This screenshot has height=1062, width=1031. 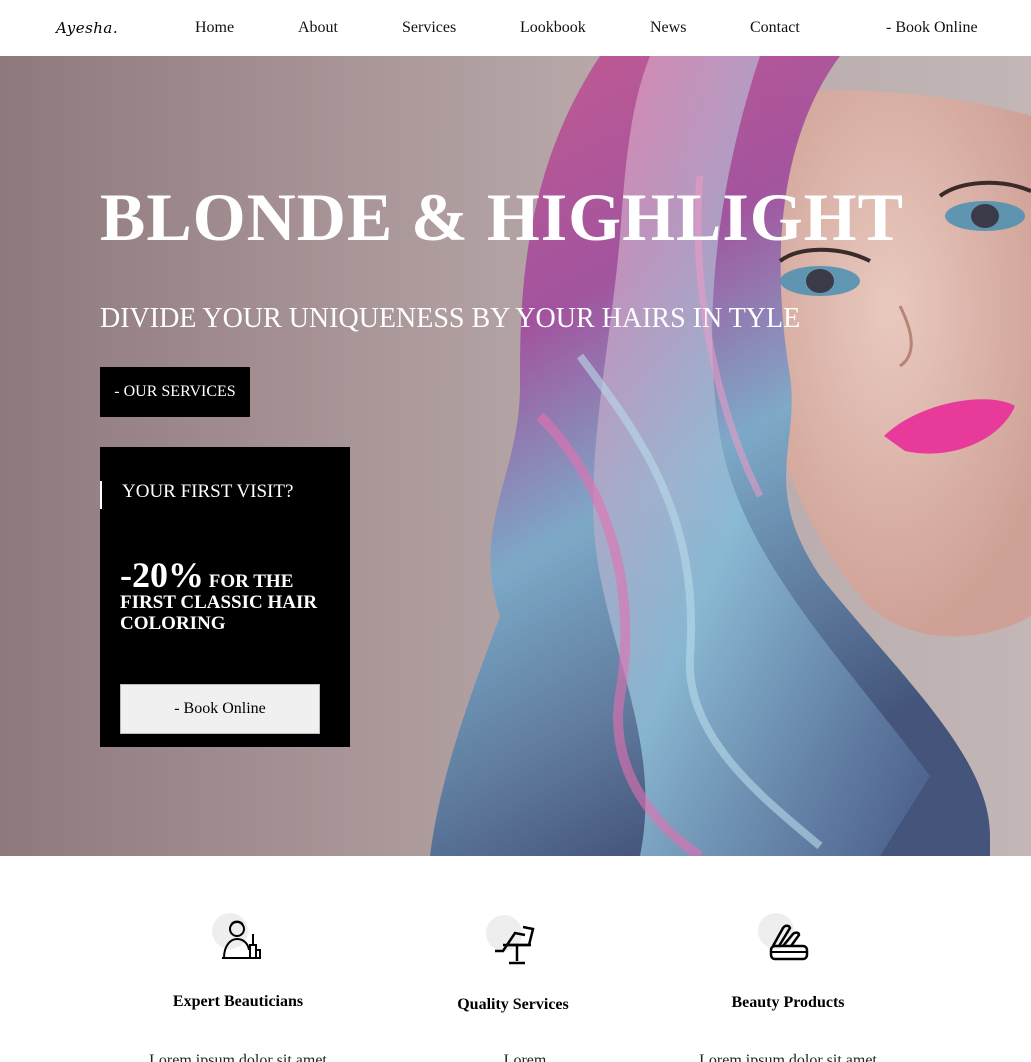 I want to click on book-online-button: - Book Online, so click(x=220, y=709).